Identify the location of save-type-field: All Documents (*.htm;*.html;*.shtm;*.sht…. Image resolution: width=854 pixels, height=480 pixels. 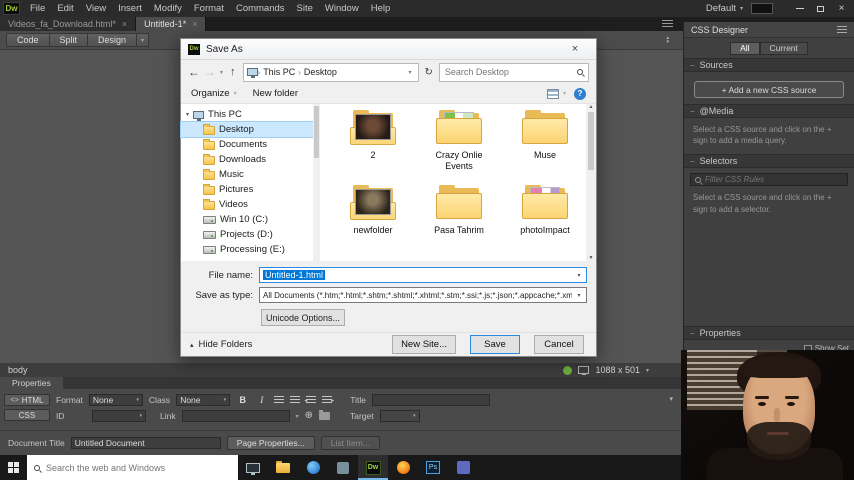
(423, 295).